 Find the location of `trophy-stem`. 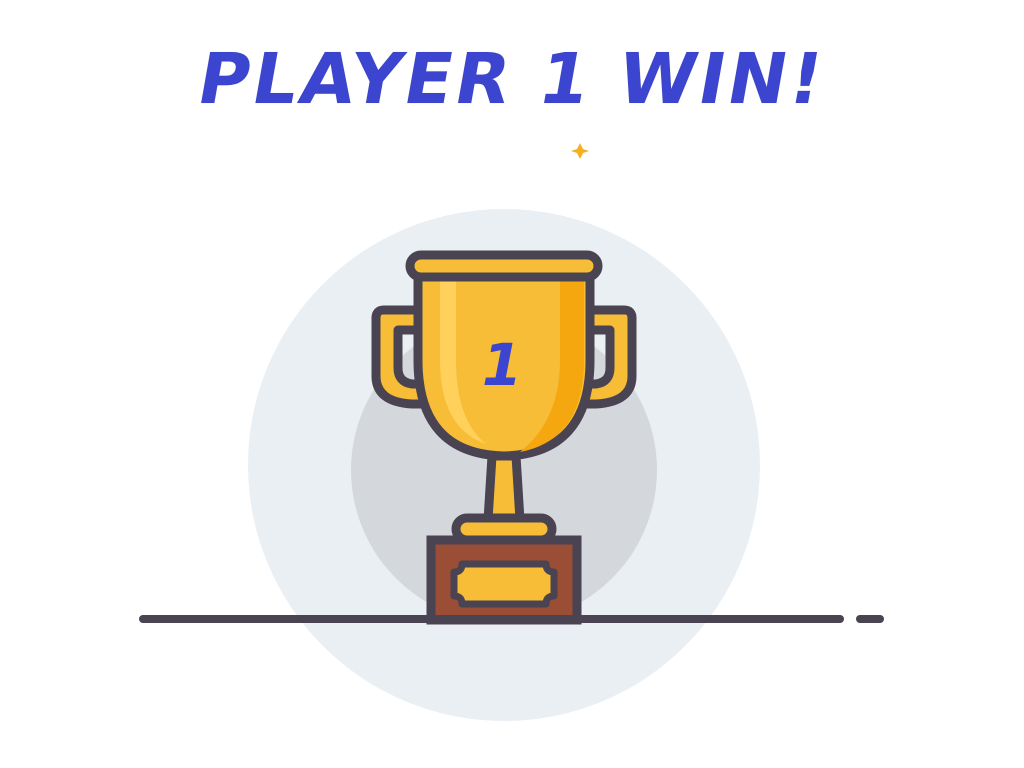

trophy-stem is located at coordinates (504, 488).